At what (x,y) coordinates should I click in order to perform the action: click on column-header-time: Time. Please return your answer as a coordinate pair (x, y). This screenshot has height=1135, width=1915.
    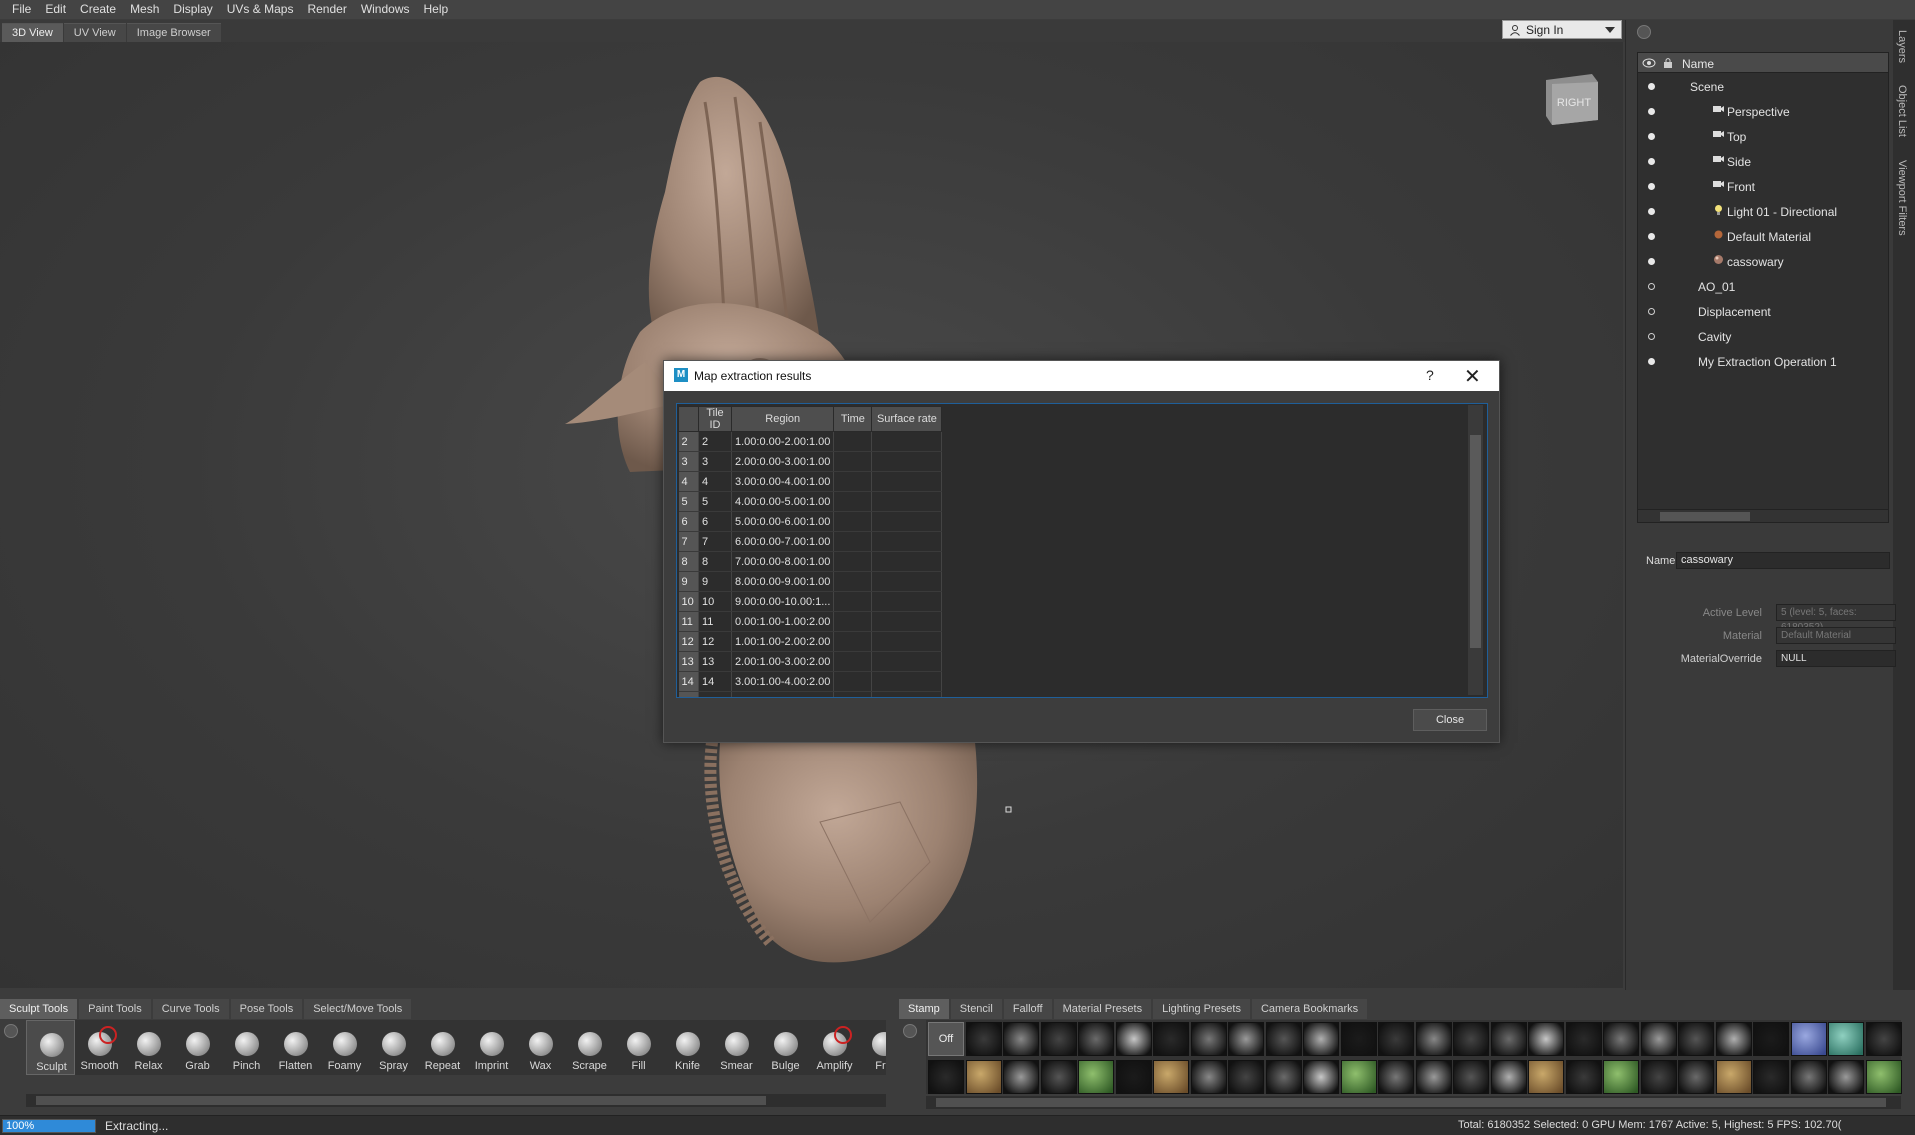
    Looking at the image, I should click on (853, 419).